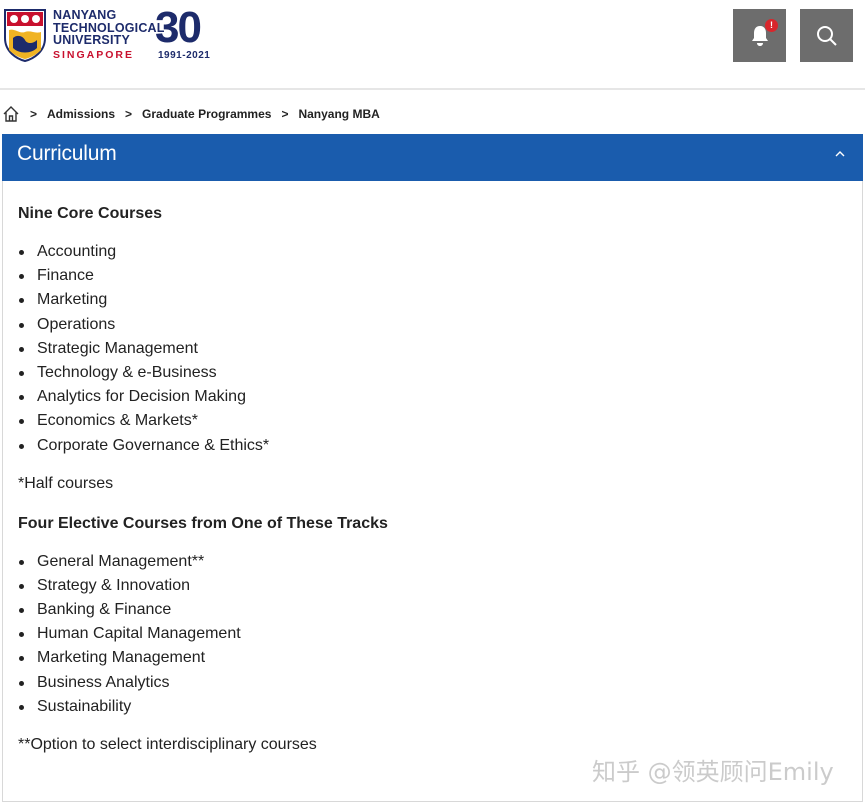 The width and height of the screenshot is (865, 807). What do you see at coordinates (428, 252) in the screenshot?
I see `list-item: Accounting` at bounding box center [428, 252].